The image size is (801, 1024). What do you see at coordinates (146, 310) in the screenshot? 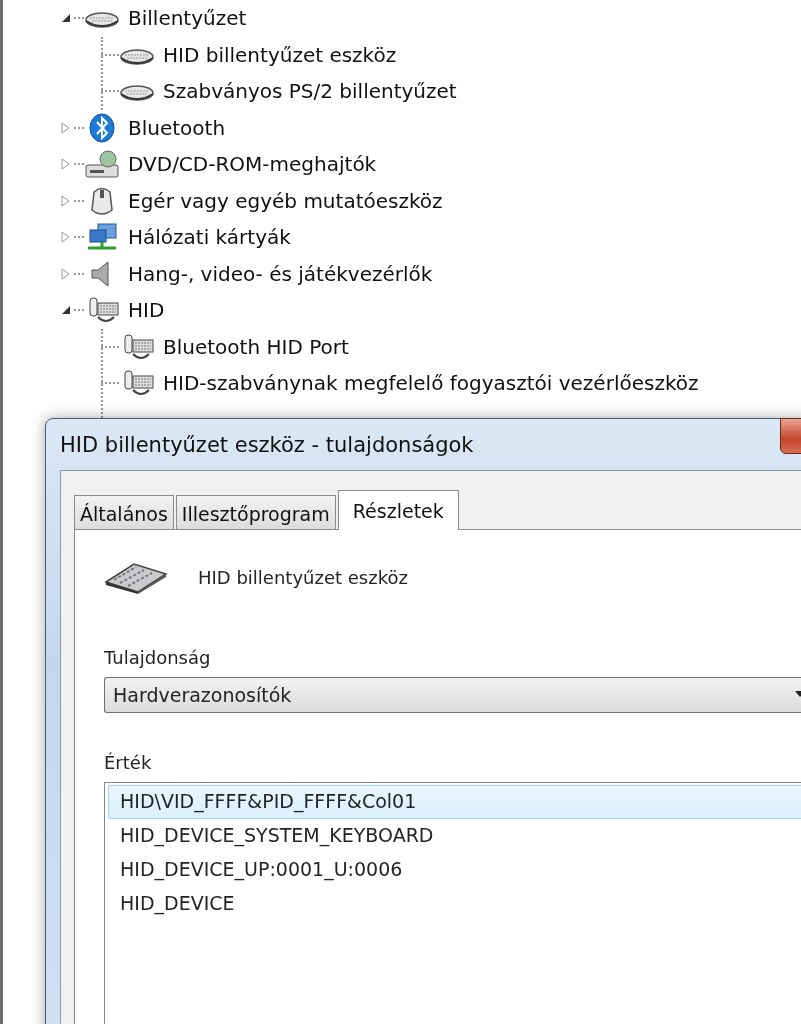
I see `tree-item: HID` at bounding box center [146, 310].